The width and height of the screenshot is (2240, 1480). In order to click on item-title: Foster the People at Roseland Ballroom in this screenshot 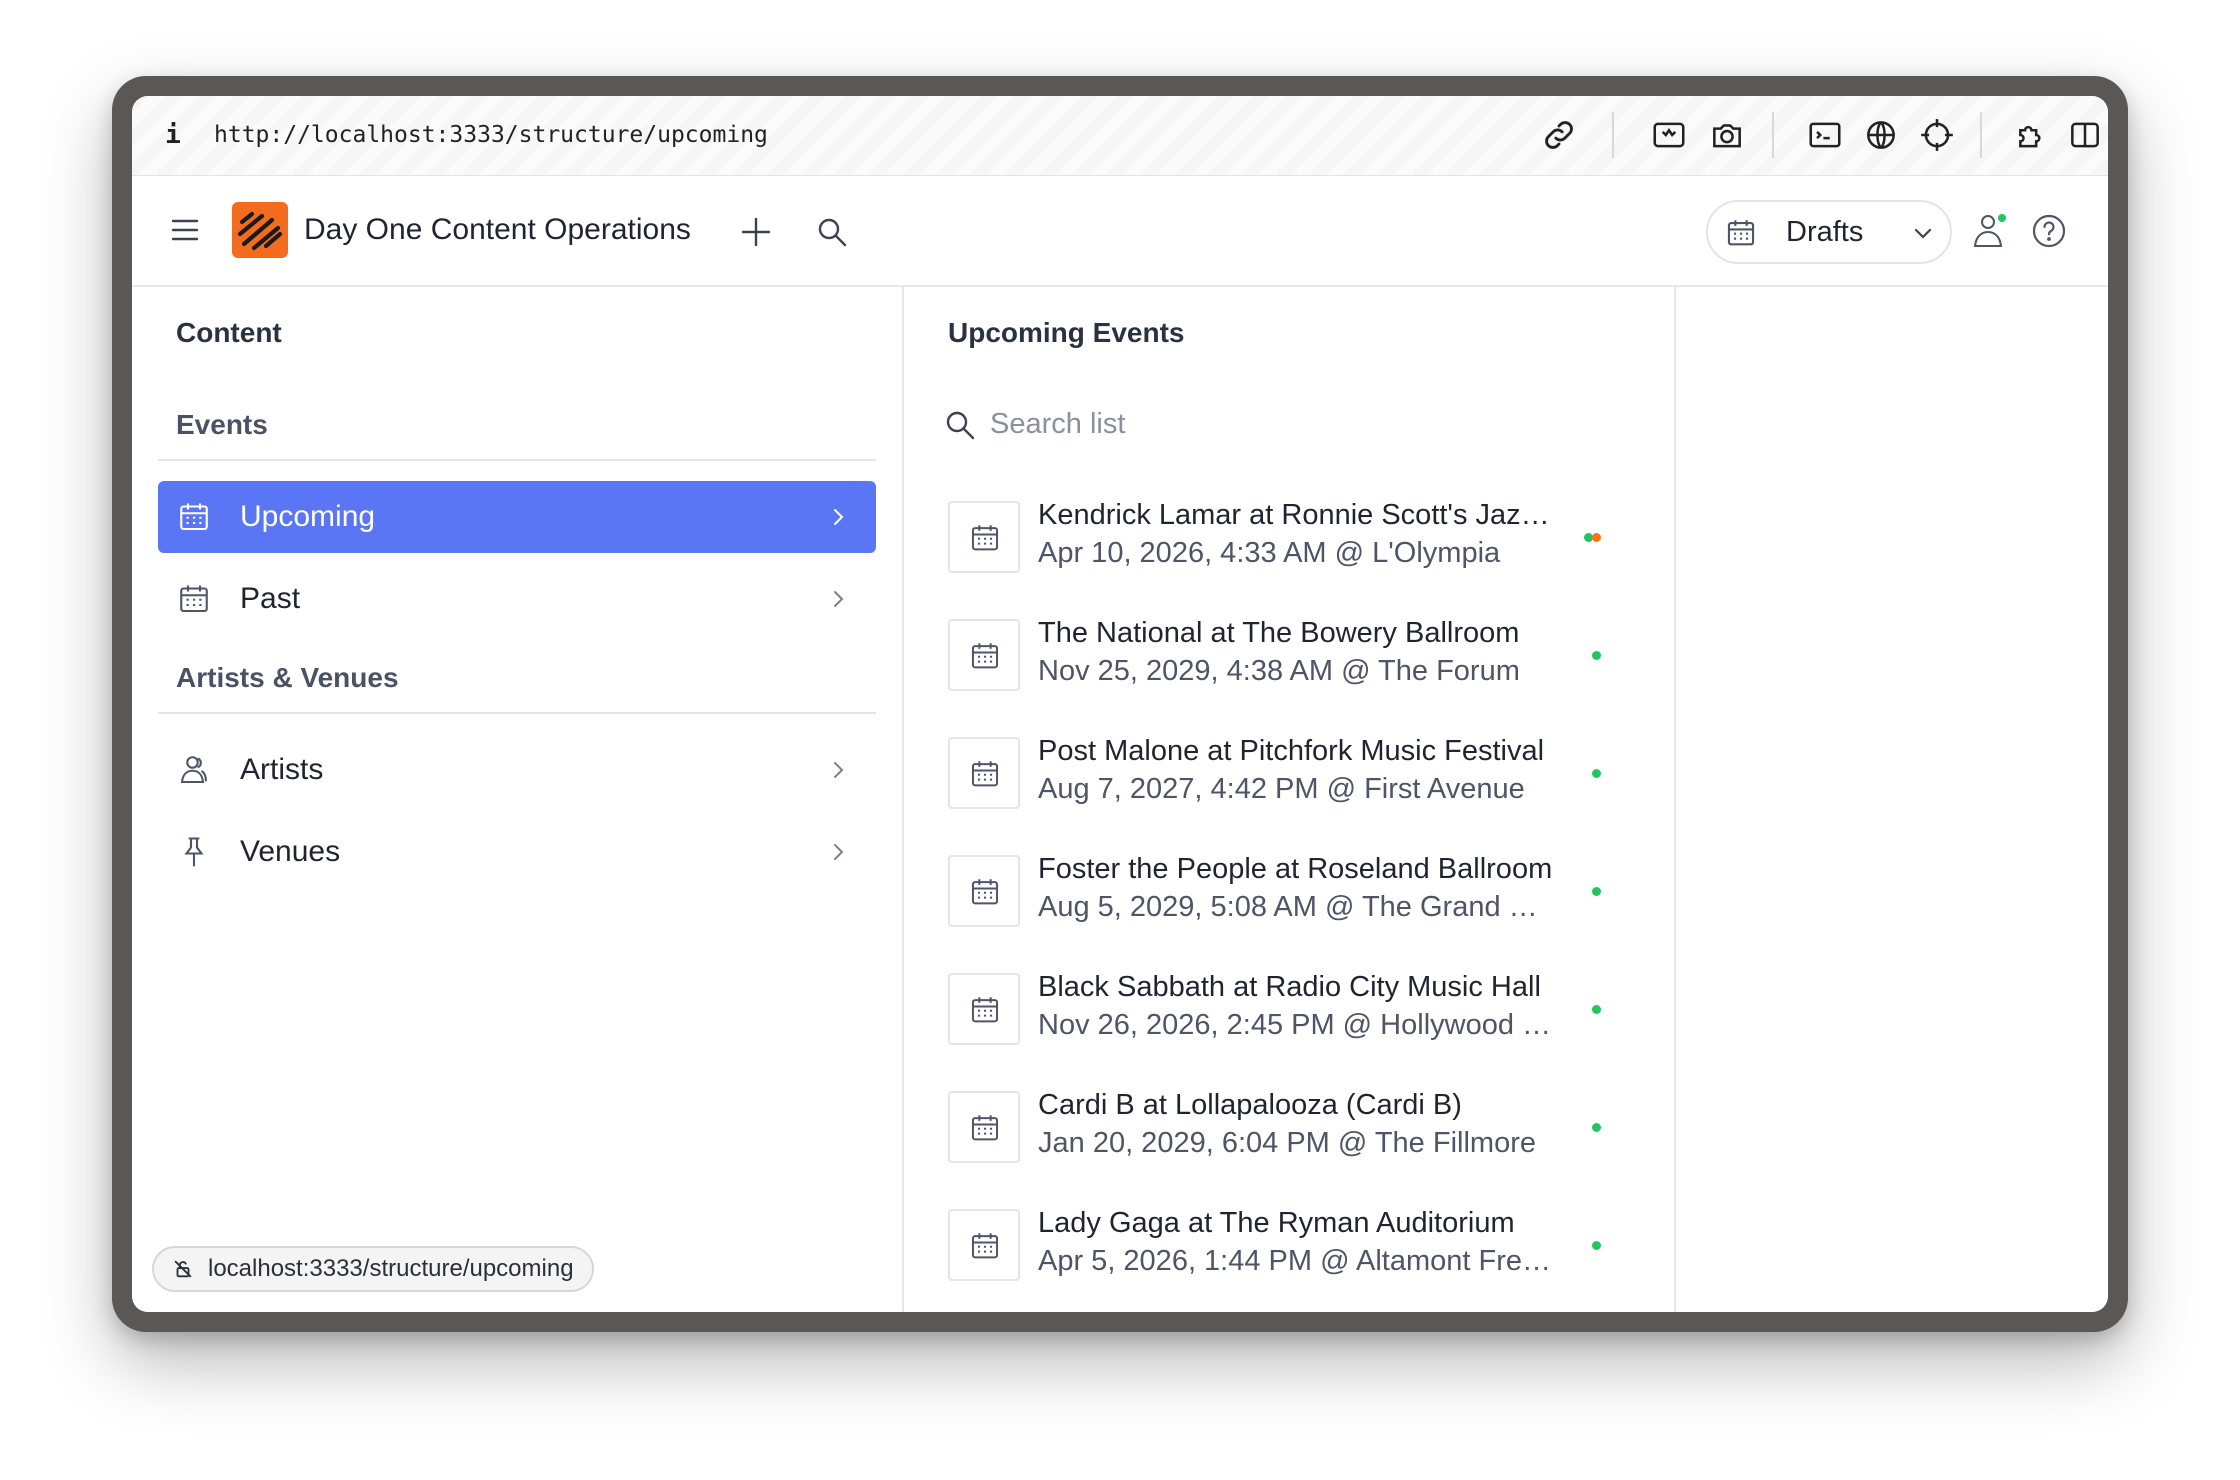, I will do `click(1295, 869)`.